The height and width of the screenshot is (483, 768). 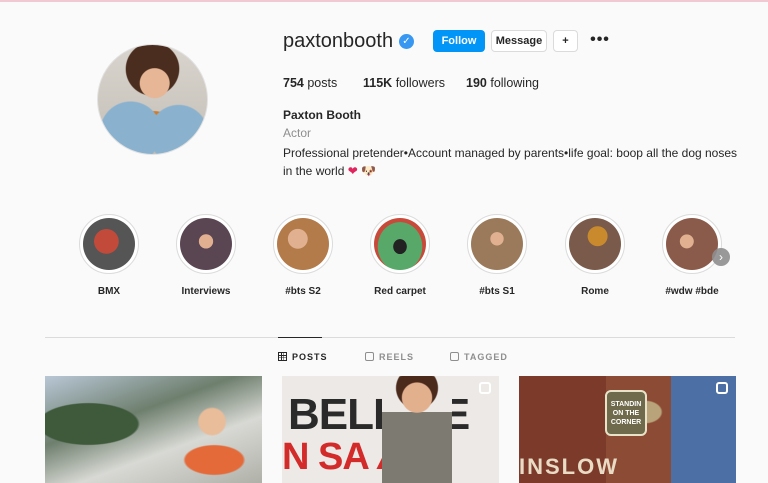 I want to click on highlight-rome: Rome, so click(x=595, y=255).